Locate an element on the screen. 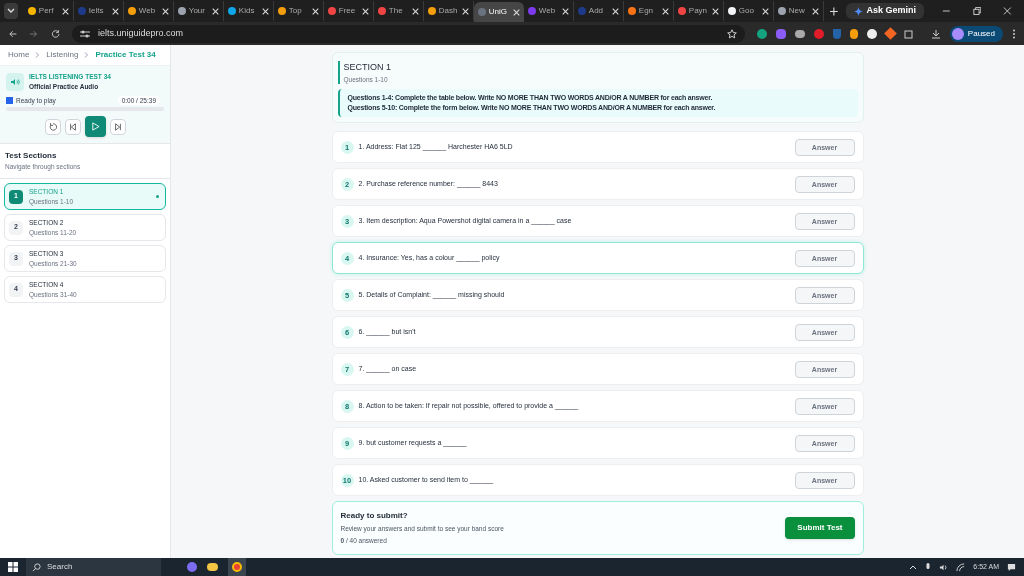 The width and height of the screenshot is (1024, 576). browser-icon is located at coordinates (237, 567).